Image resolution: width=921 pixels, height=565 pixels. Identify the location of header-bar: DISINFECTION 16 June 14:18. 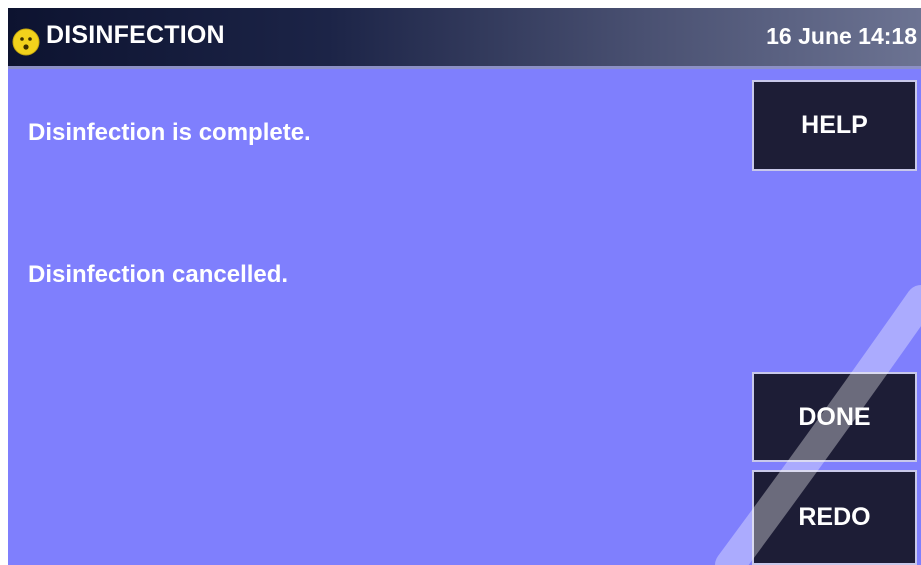
(464, 38).